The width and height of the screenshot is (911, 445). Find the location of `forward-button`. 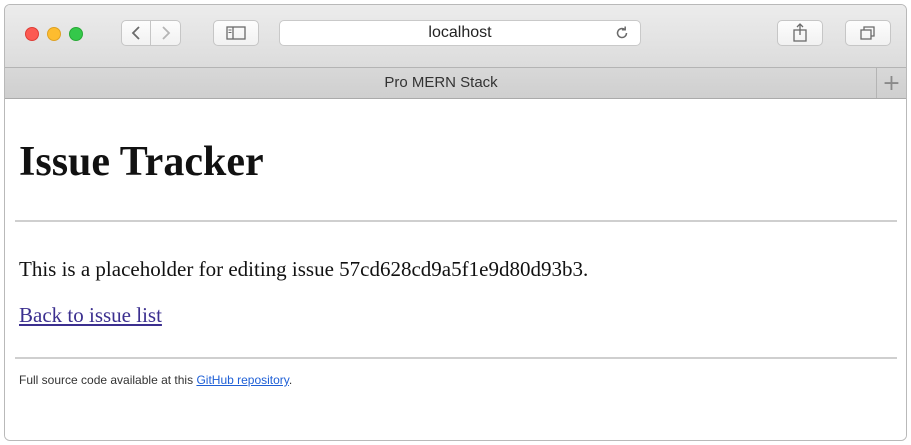

forward-button is located at coordinates (166, 33).